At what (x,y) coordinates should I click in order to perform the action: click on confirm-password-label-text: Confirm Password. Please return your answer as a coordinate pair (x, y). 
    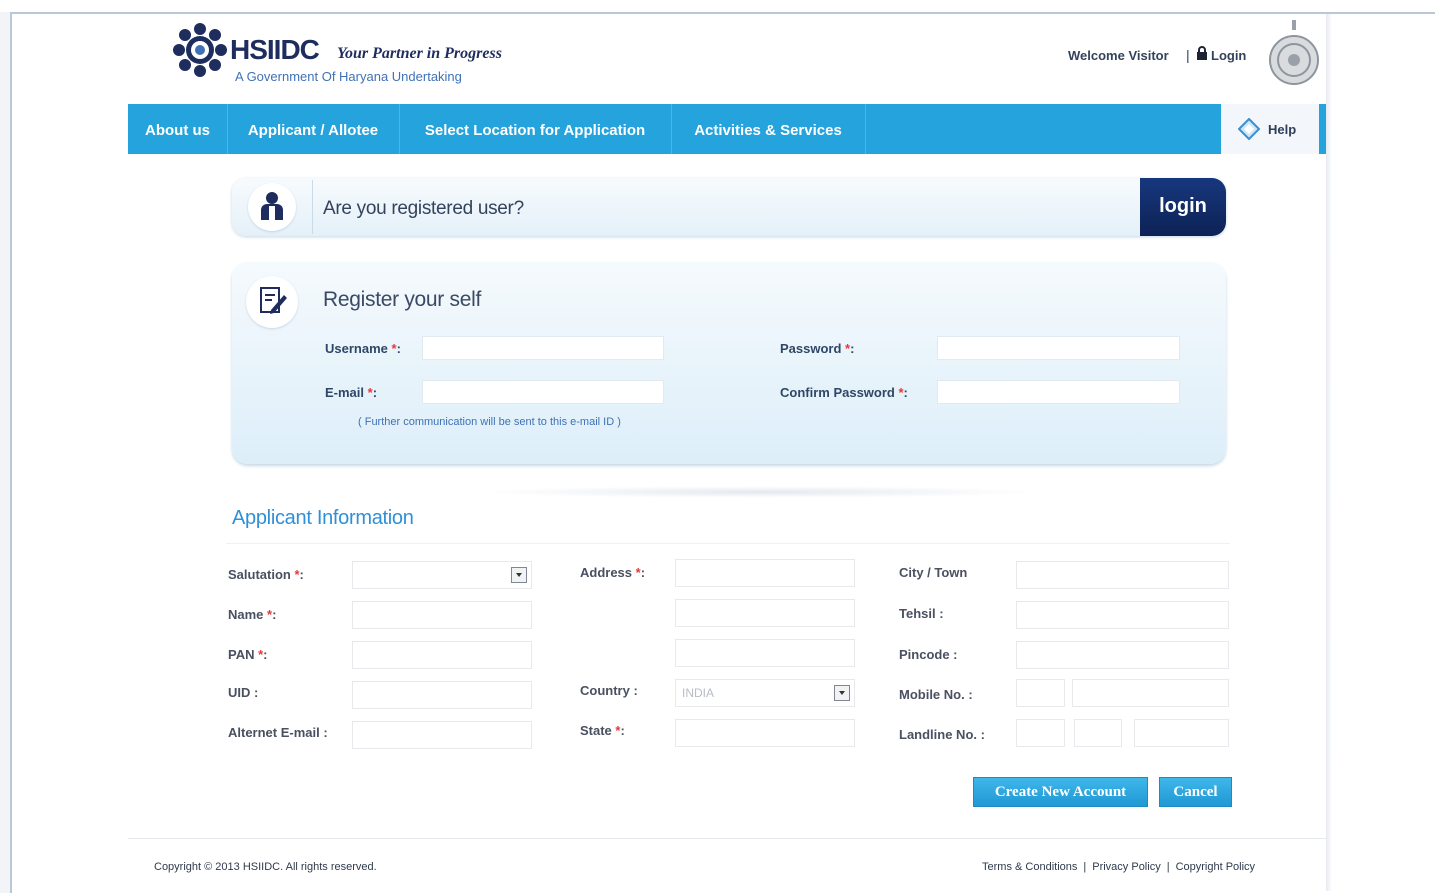
    Looking at the image, I should click on (837, 392).